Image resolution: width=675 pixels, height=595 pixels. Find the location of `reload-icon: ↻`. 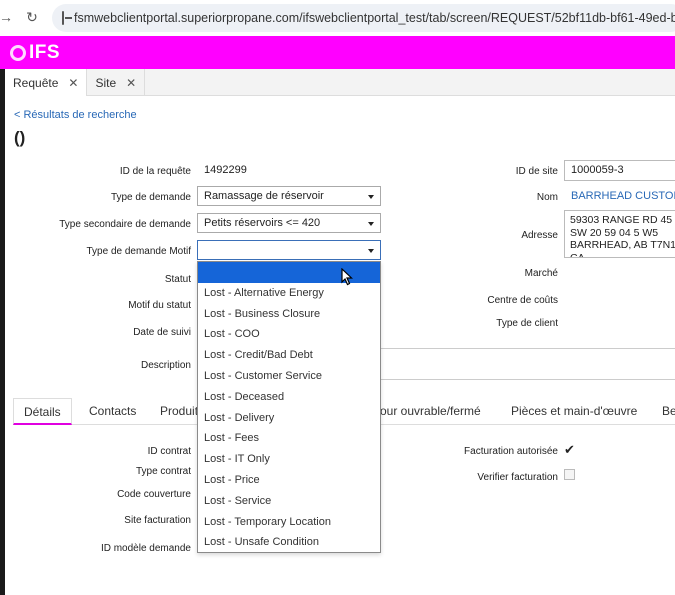

reload-icon: ↻ is located at coordinates (32, 17).